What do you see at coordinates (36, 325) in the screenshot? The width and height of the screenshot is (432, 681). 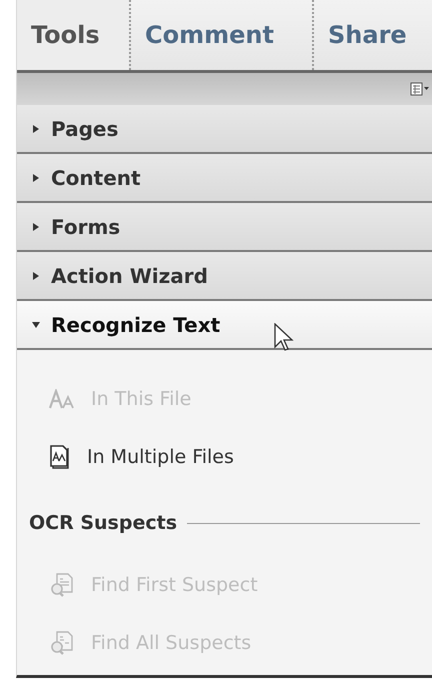 I see `caret-down-icon` at bounding box center [36, 325].